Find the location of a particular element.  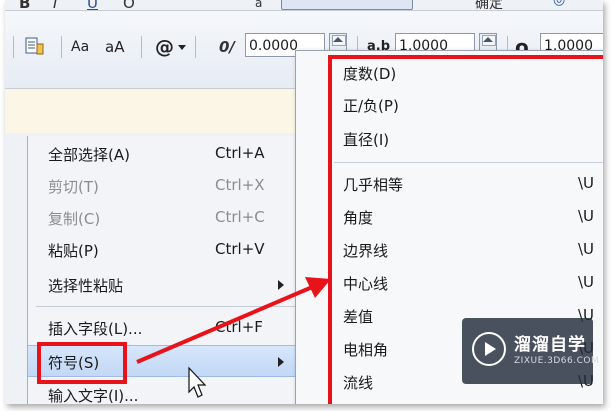

watermark-name: 溜溜自学 is located at coordinates (550, 345).